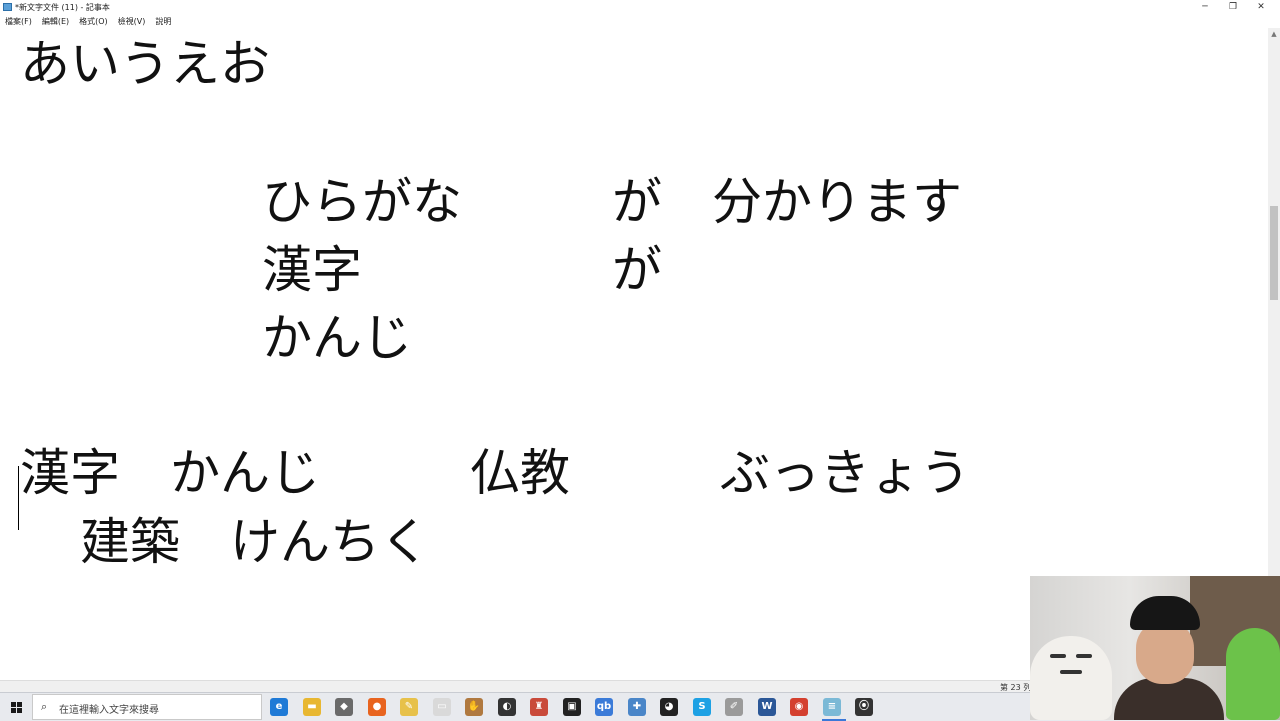 The height and width of the screenshot is (721, 1280). What do you see at coordinates (474, 707) in the screenshot?
I see `app-icon-7: ✋` at bounding box center [474, 707].